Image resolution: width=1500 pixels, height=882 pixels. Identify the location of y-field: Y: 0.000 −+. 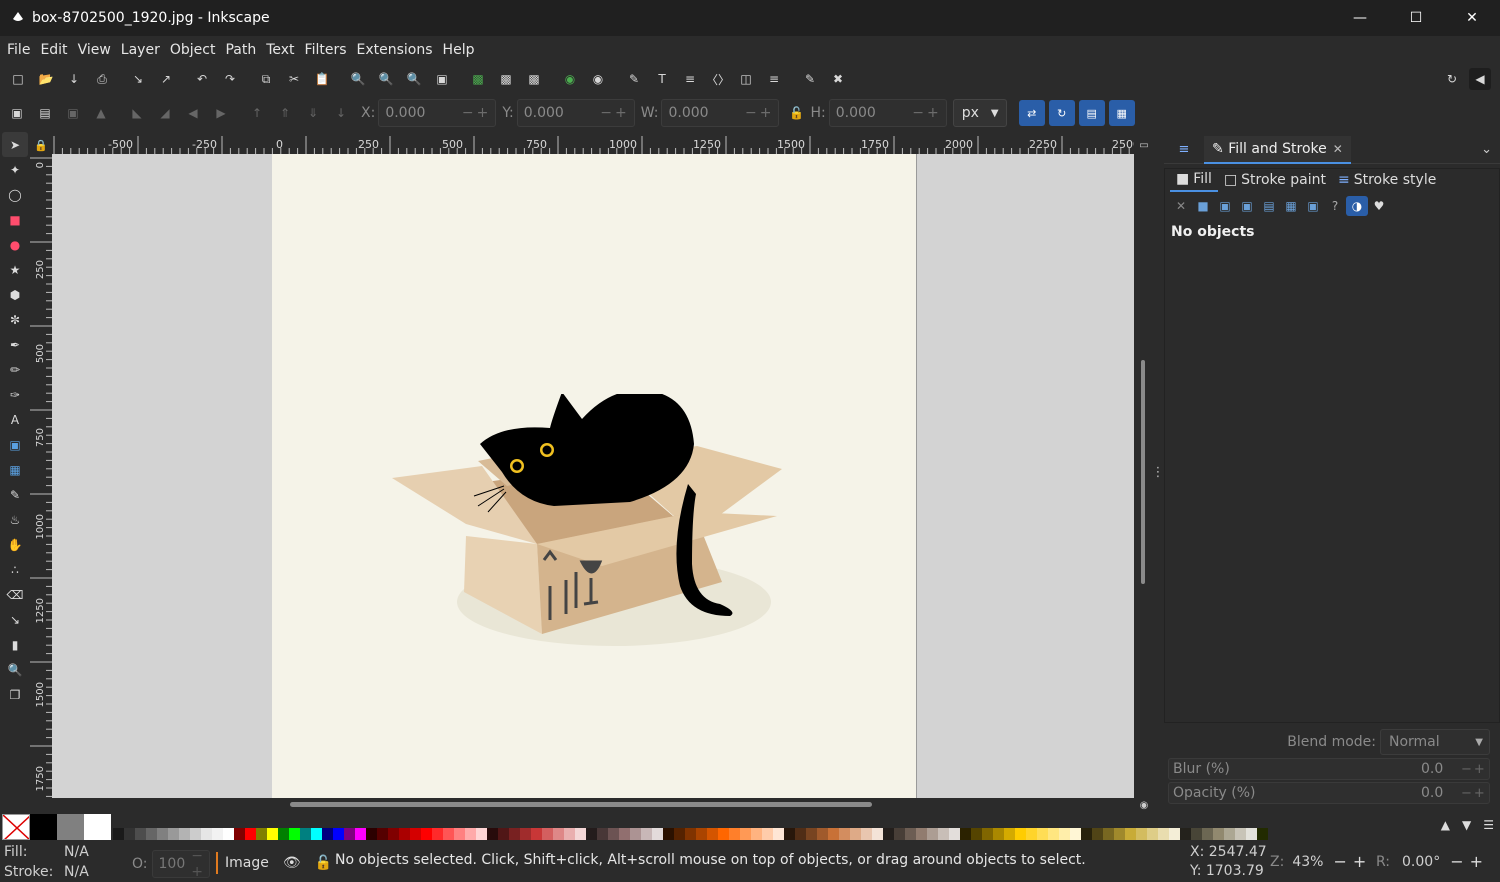
(568, 113).